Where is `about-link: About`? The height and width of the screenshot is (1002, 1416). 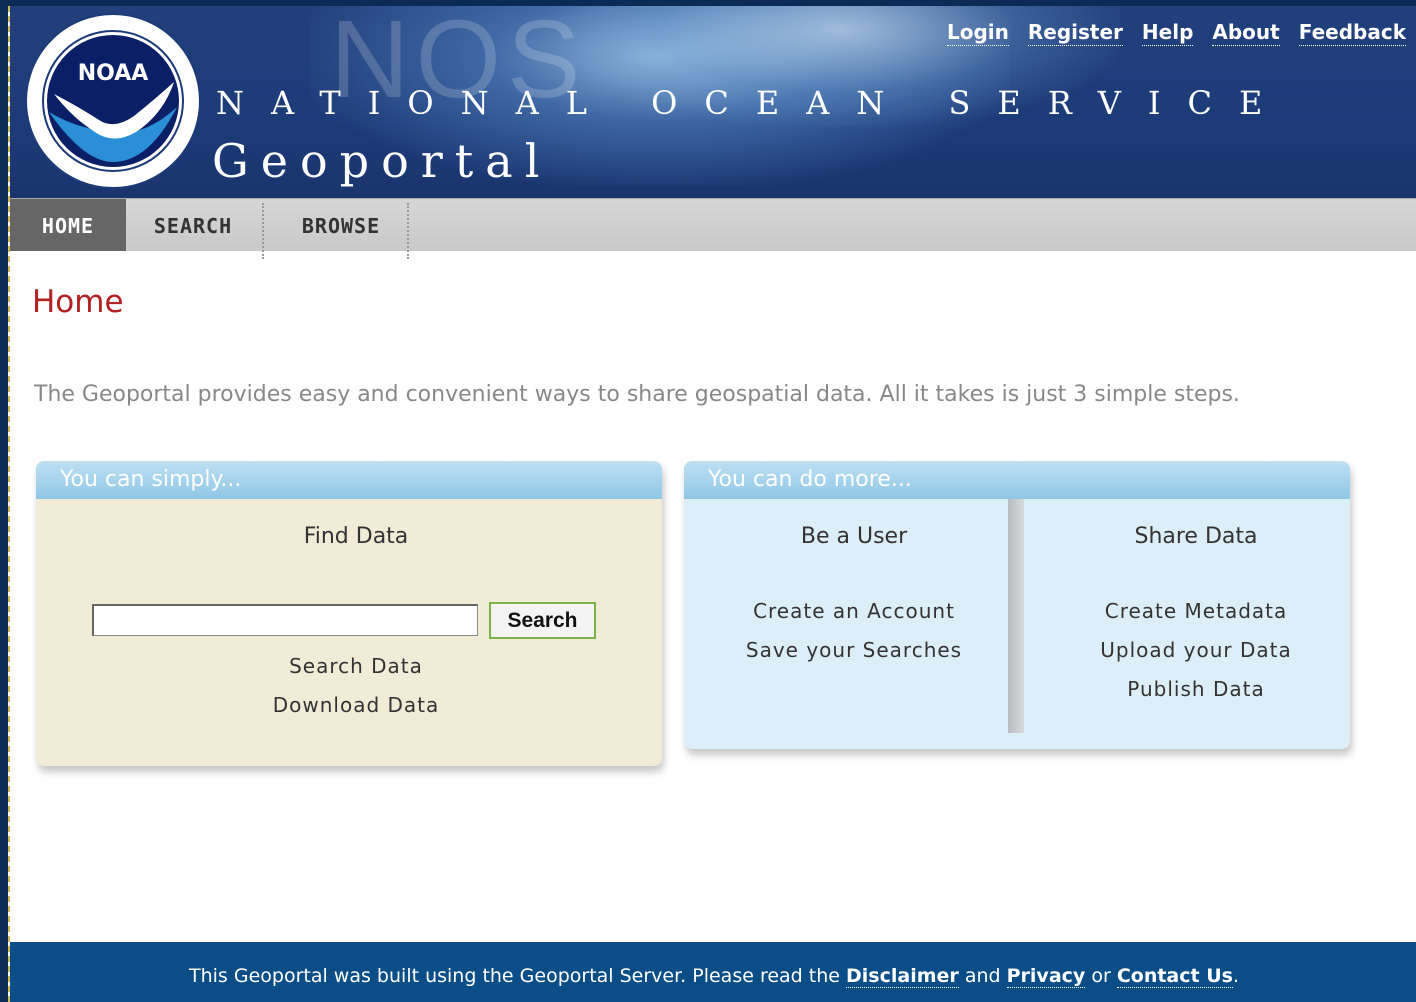 about-link: About is located at coordinates (1246, 33).